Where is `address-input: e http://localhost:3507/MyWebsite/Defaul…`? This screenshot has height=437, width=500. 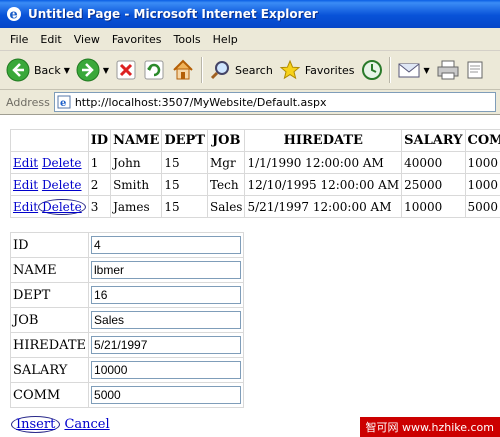 address-input: e http://localhost:3507/MyWebsite/Defaul… is located at coordinates (274, 102).